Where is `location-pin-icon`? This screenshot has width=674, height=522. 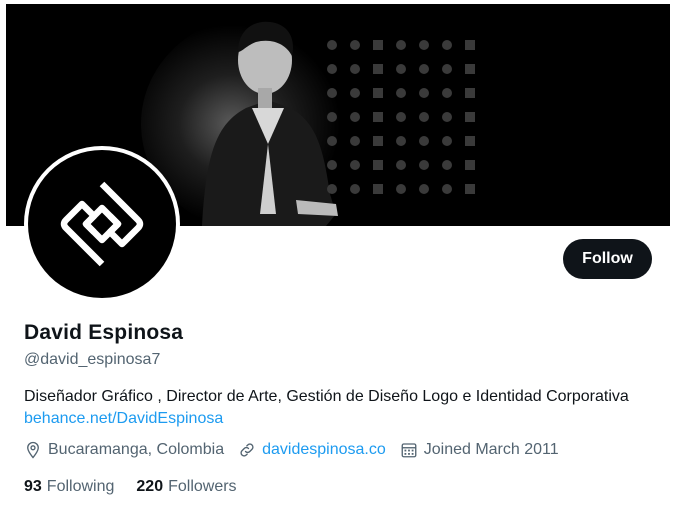
location-pin-icon is located at coordinates (33, 450).